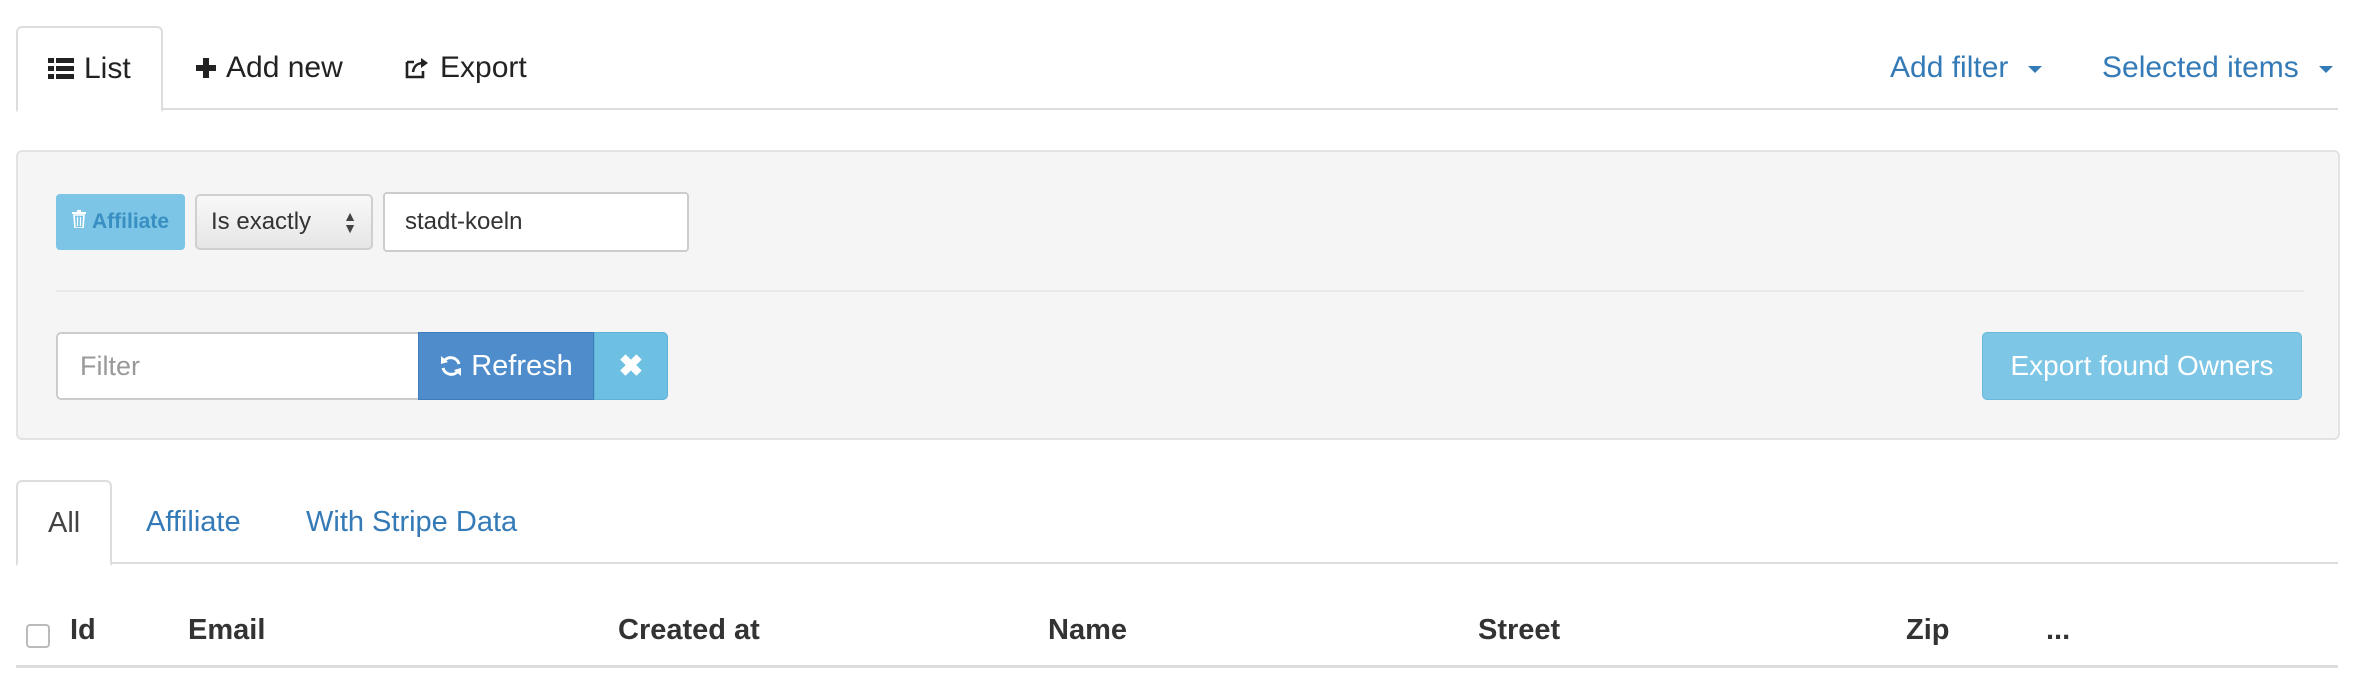 This screenshot has width=2354, height=674. I want to click on export-found-label: Export found Owners, so click(2142, 365).